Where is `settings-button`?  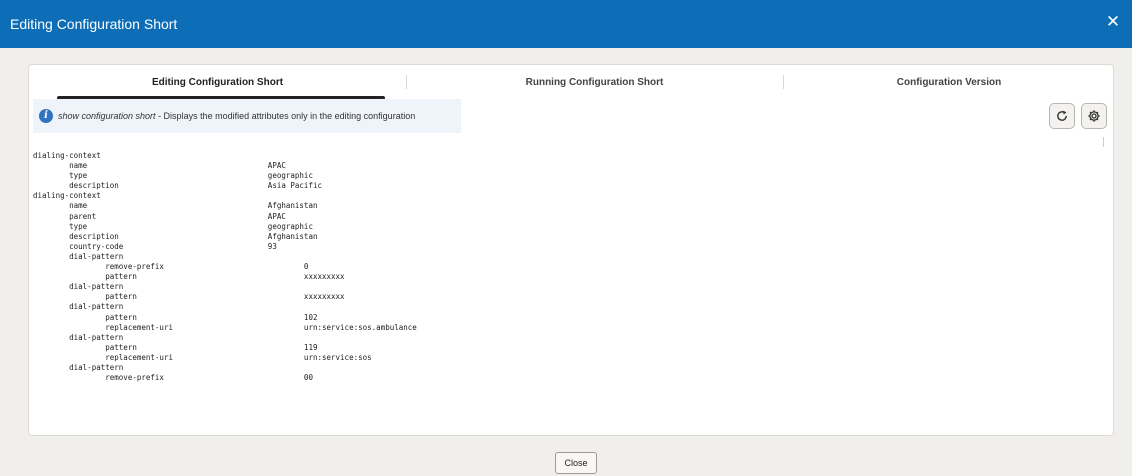 settings-button is located at coordinates (1094, 116).